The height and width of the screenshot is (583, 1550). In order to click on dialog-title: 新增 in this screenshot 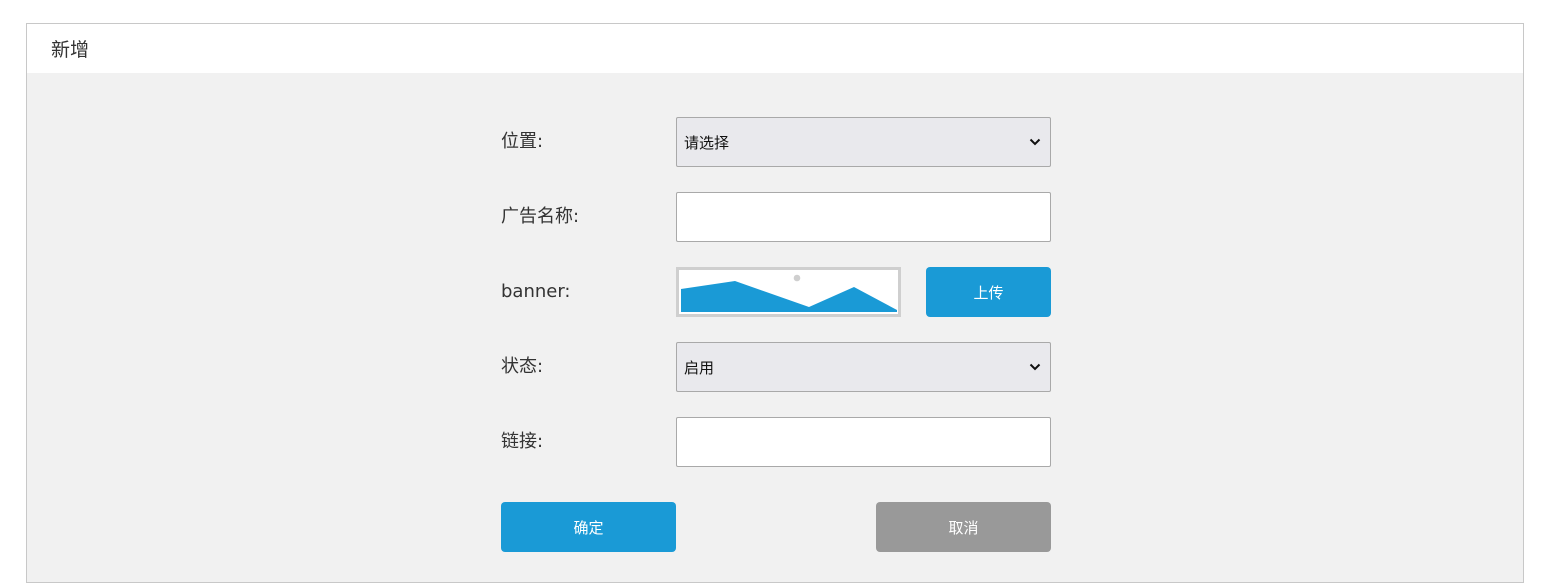, I will do `click(70, 50)`.